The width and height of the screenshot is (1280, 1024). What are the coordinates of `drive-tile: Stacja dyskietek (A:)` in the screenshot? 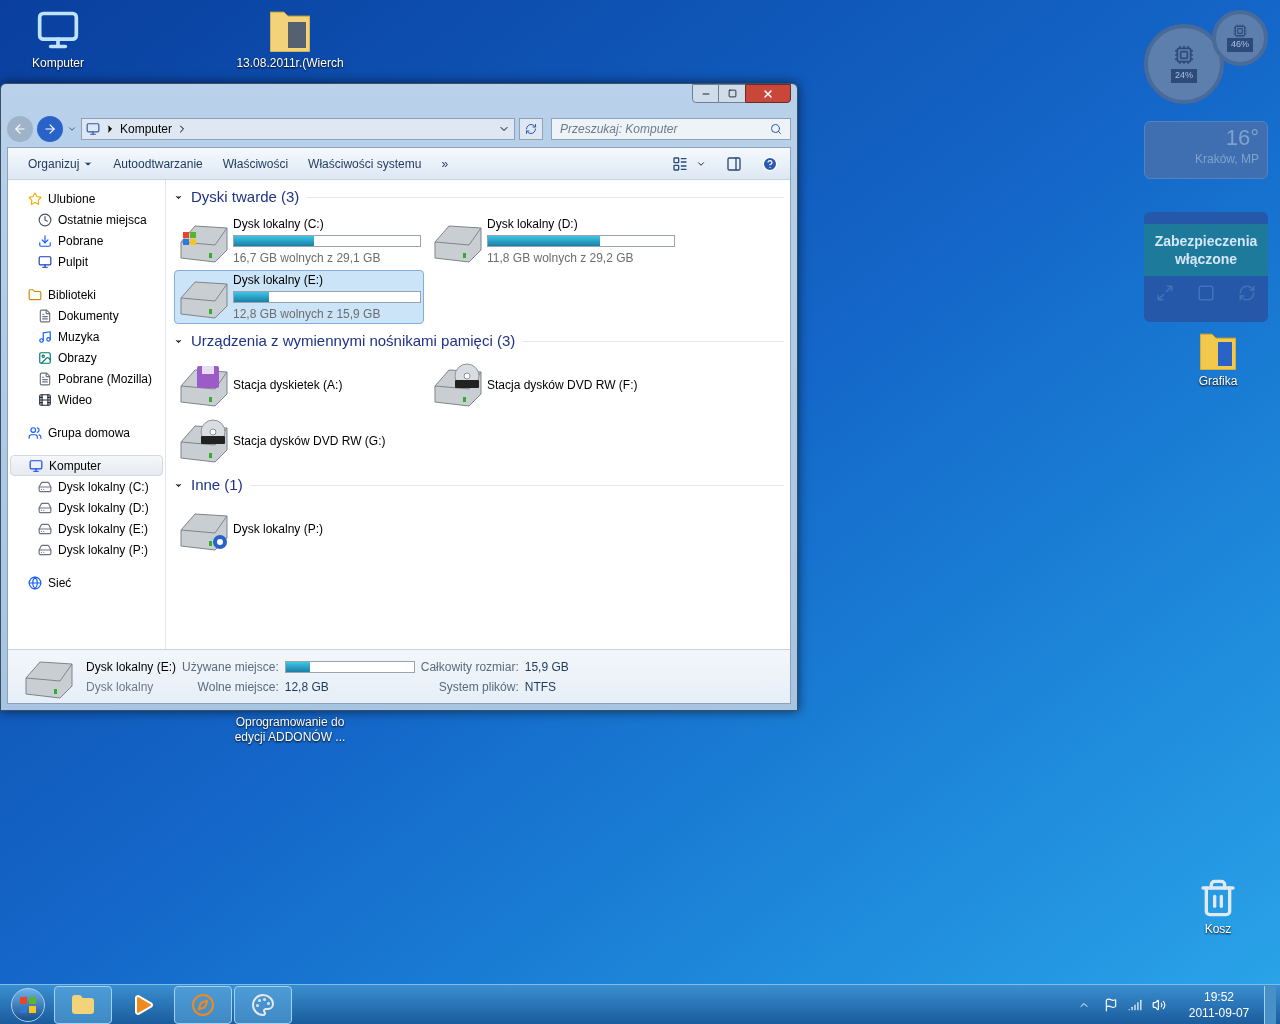 It's located at (299, 385).